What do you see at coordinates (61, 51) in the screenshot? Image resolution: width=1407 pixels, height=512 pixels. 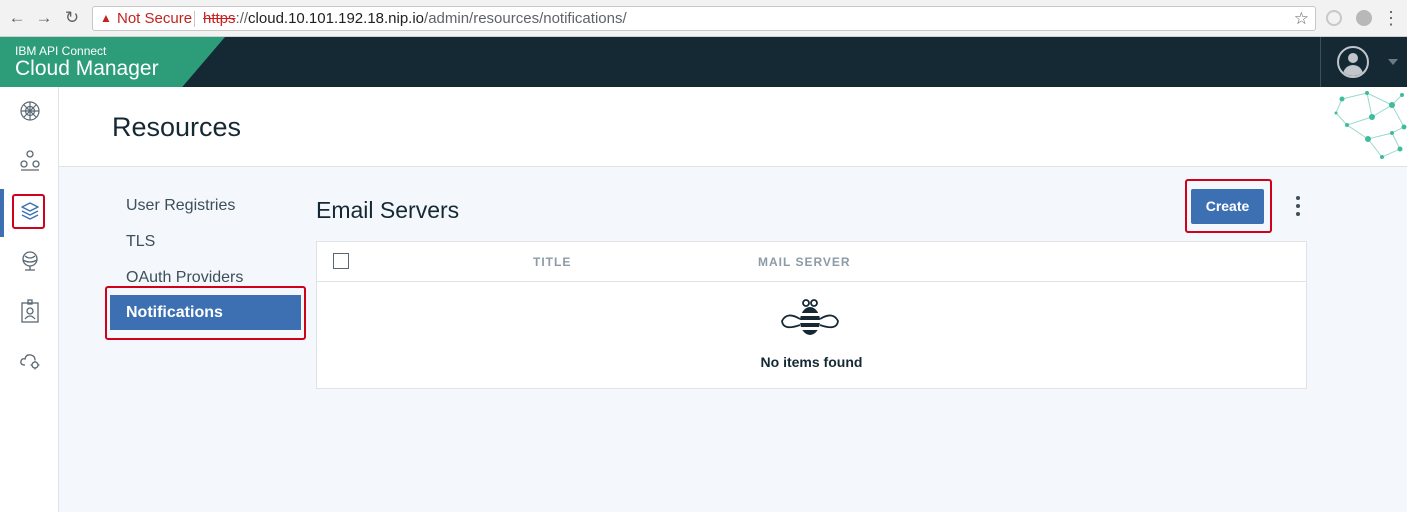 I see `brand-subtitle: IBM API Connect` at bounding box center [61, 51].